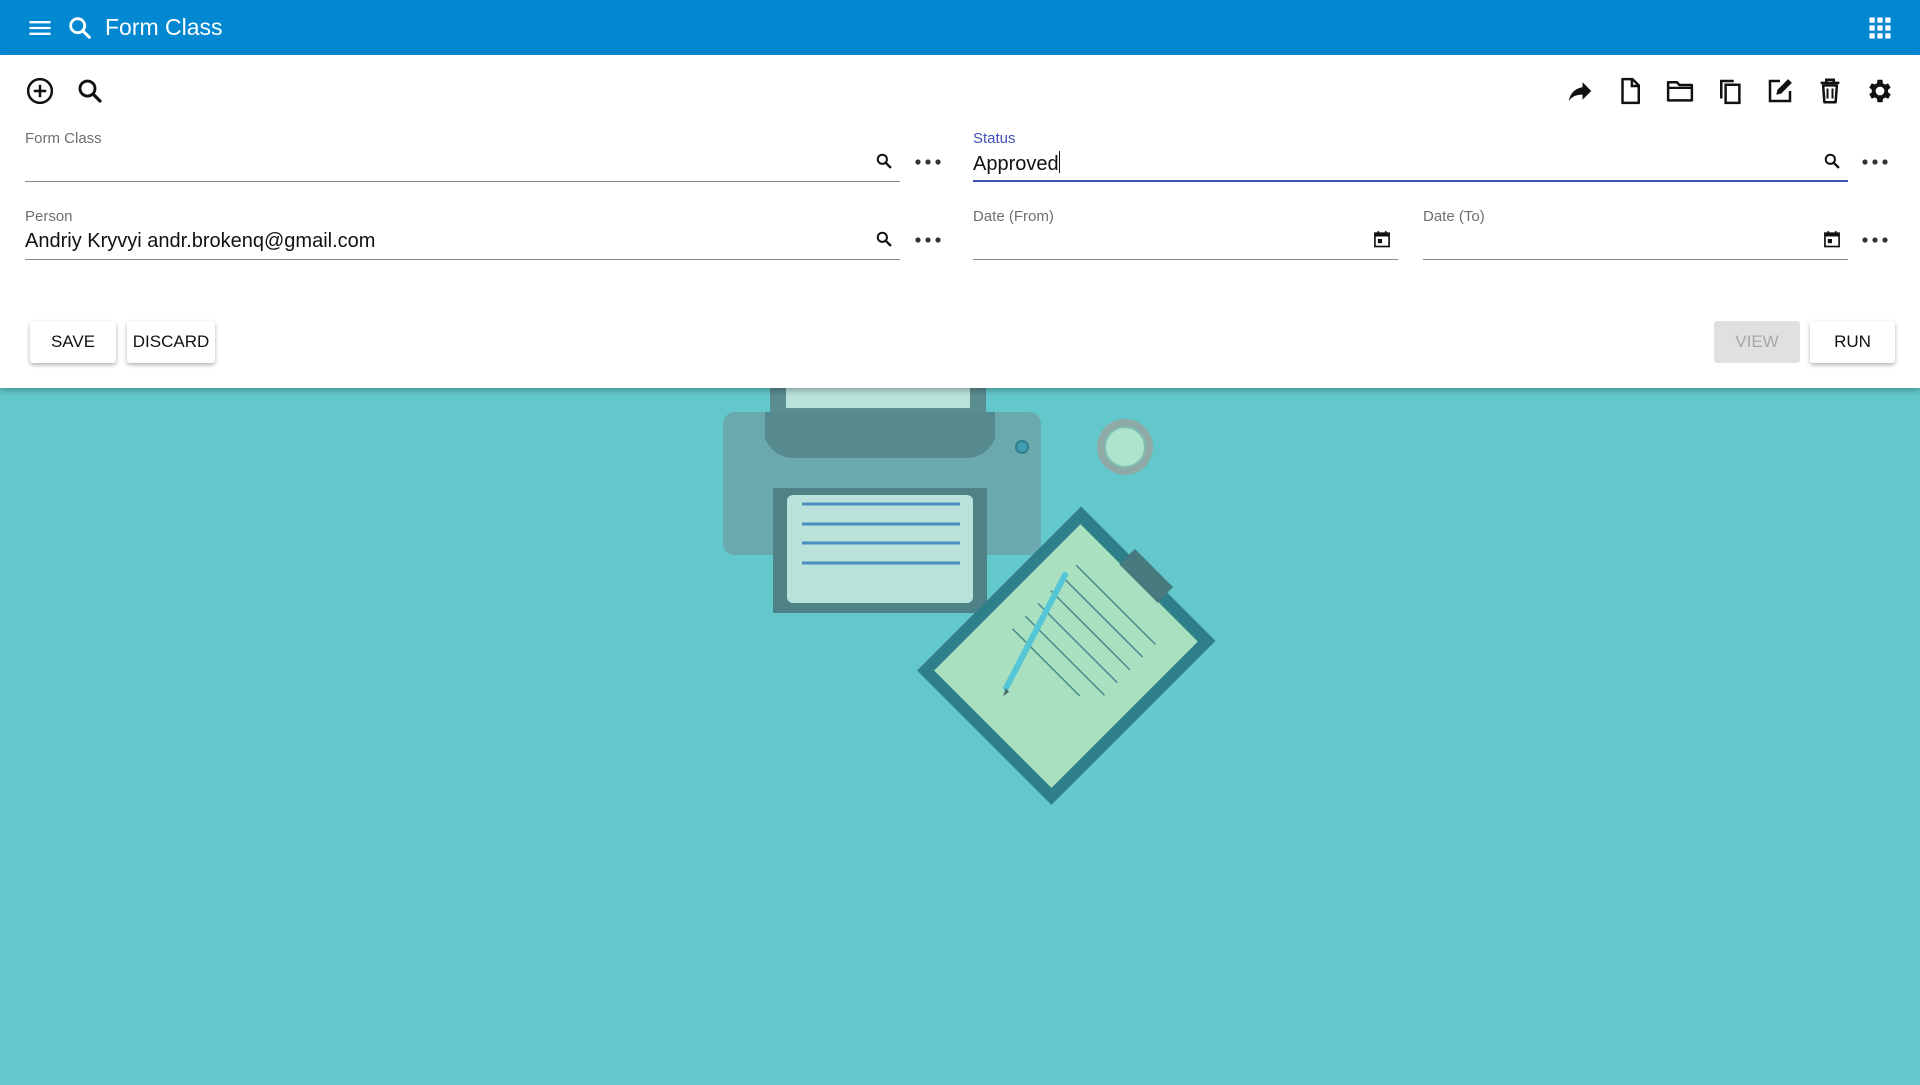  I want to click on menu-icon, so click(40, 28).